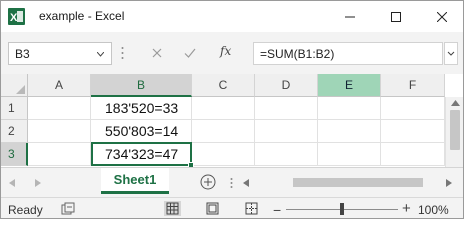 This screenshot has width=464, height=240. I want to click on page-layout-icon, so click(212, 208).